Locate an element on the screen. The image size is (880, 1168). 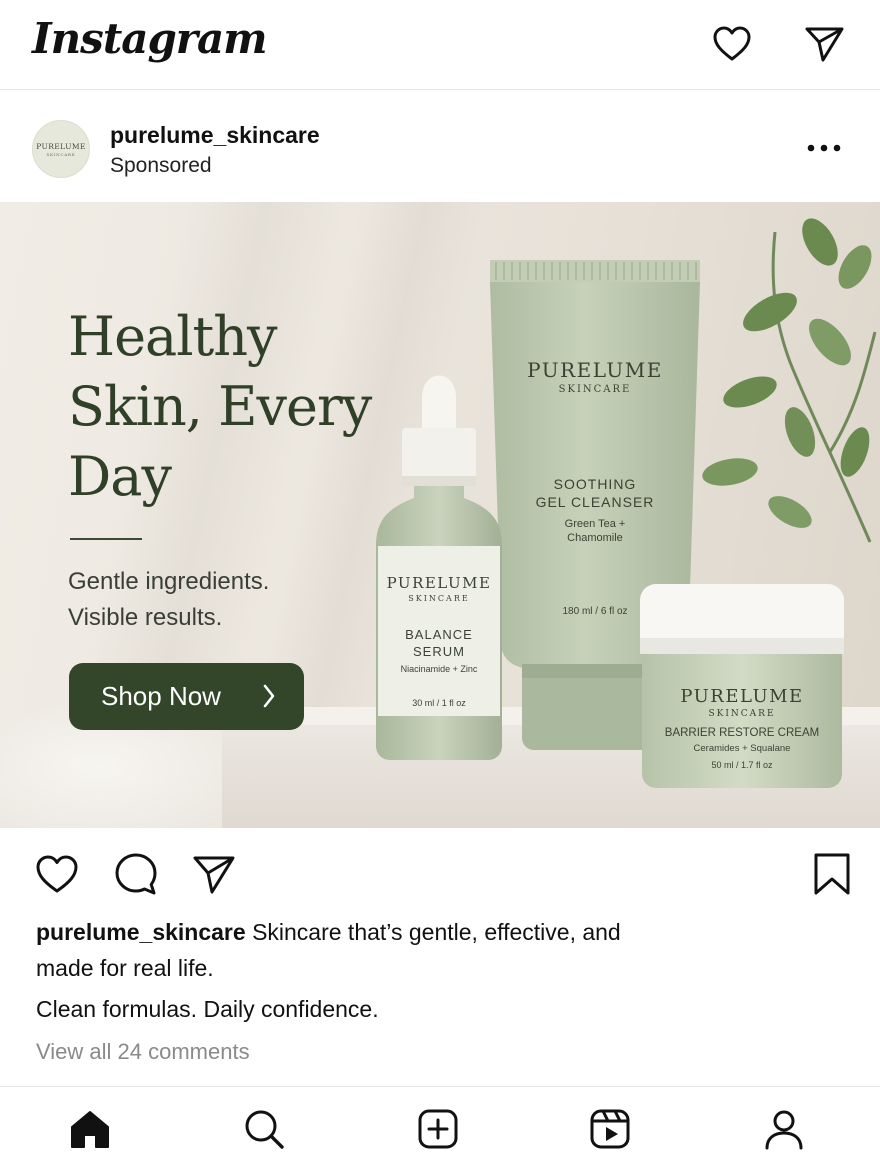
shop-now-button: Shop Now is located at coordinates (186, 696).